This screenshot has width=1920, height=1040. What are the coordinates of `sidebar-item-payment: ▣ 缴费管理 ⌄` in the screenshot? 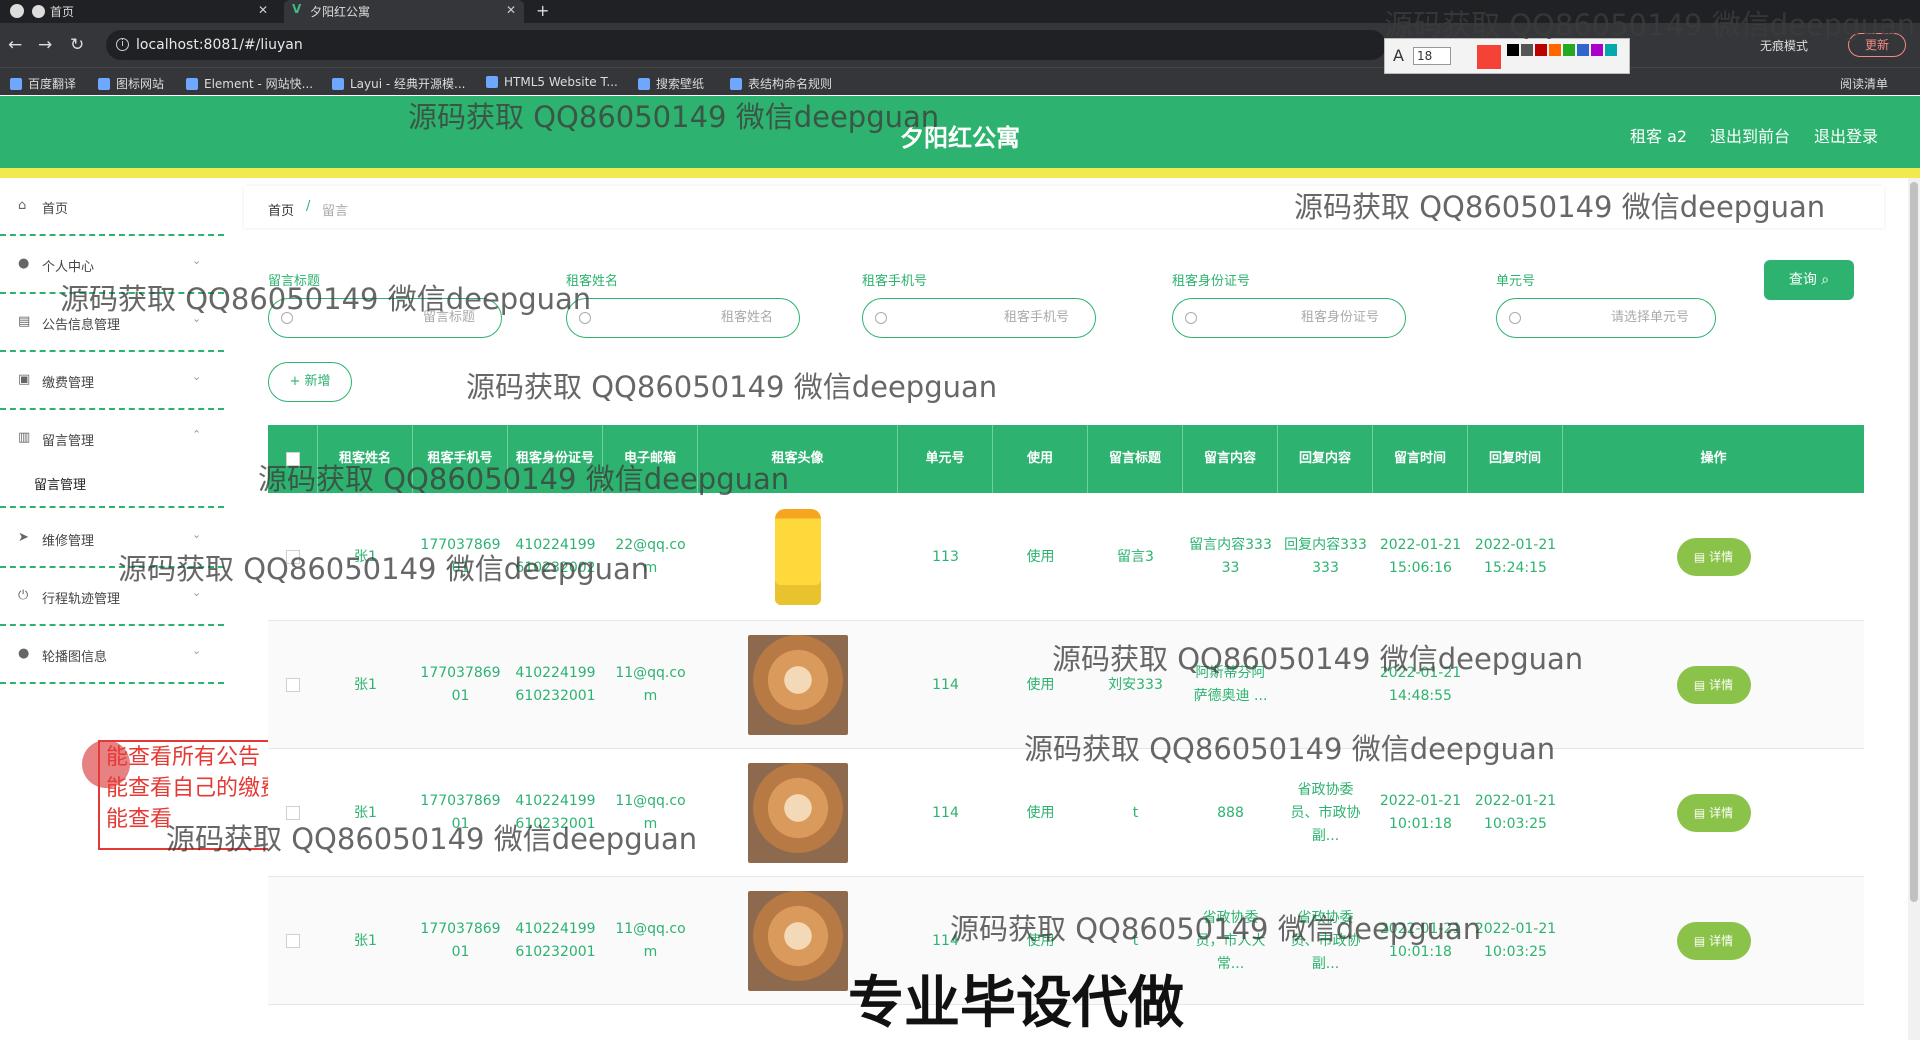 It's located at (112, 381).